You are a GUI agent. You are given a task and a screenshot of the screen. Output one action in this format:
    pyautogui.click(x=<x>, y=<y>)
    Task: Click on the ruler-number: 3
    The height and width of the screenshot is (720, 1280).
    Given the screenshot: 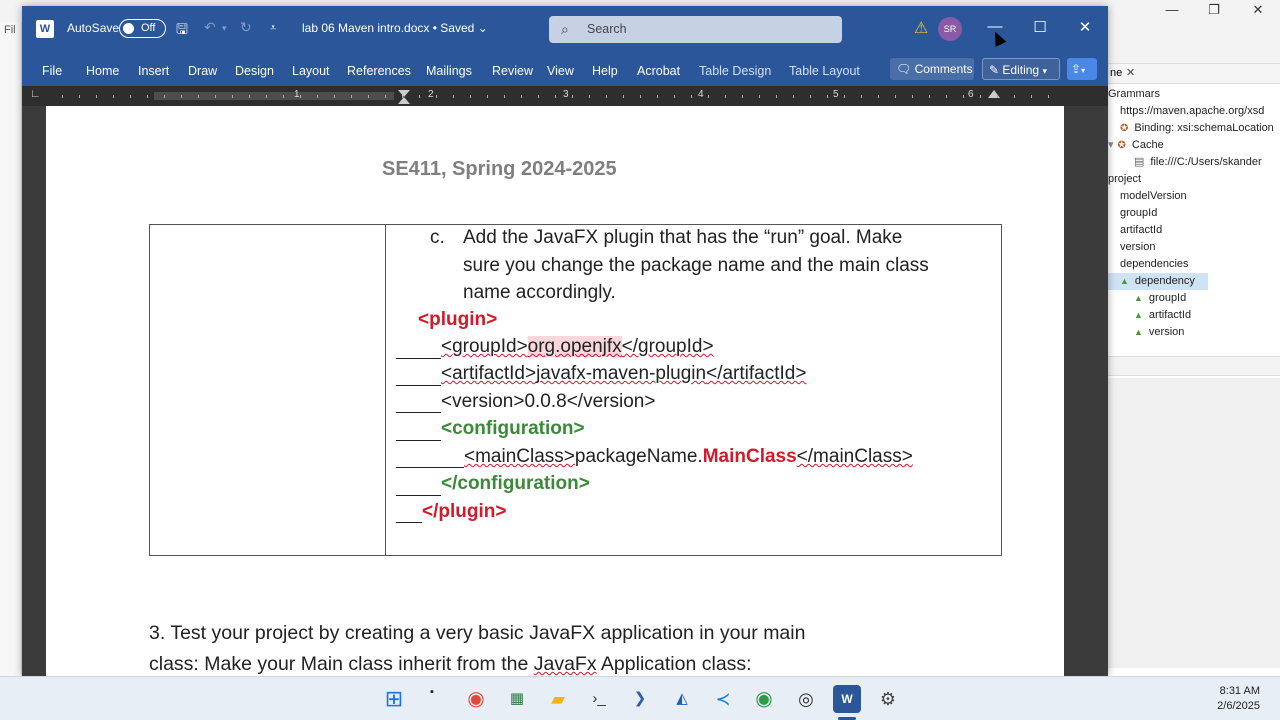 What is the action you would take?
    pyautogui.click(x=566, y=94)
    